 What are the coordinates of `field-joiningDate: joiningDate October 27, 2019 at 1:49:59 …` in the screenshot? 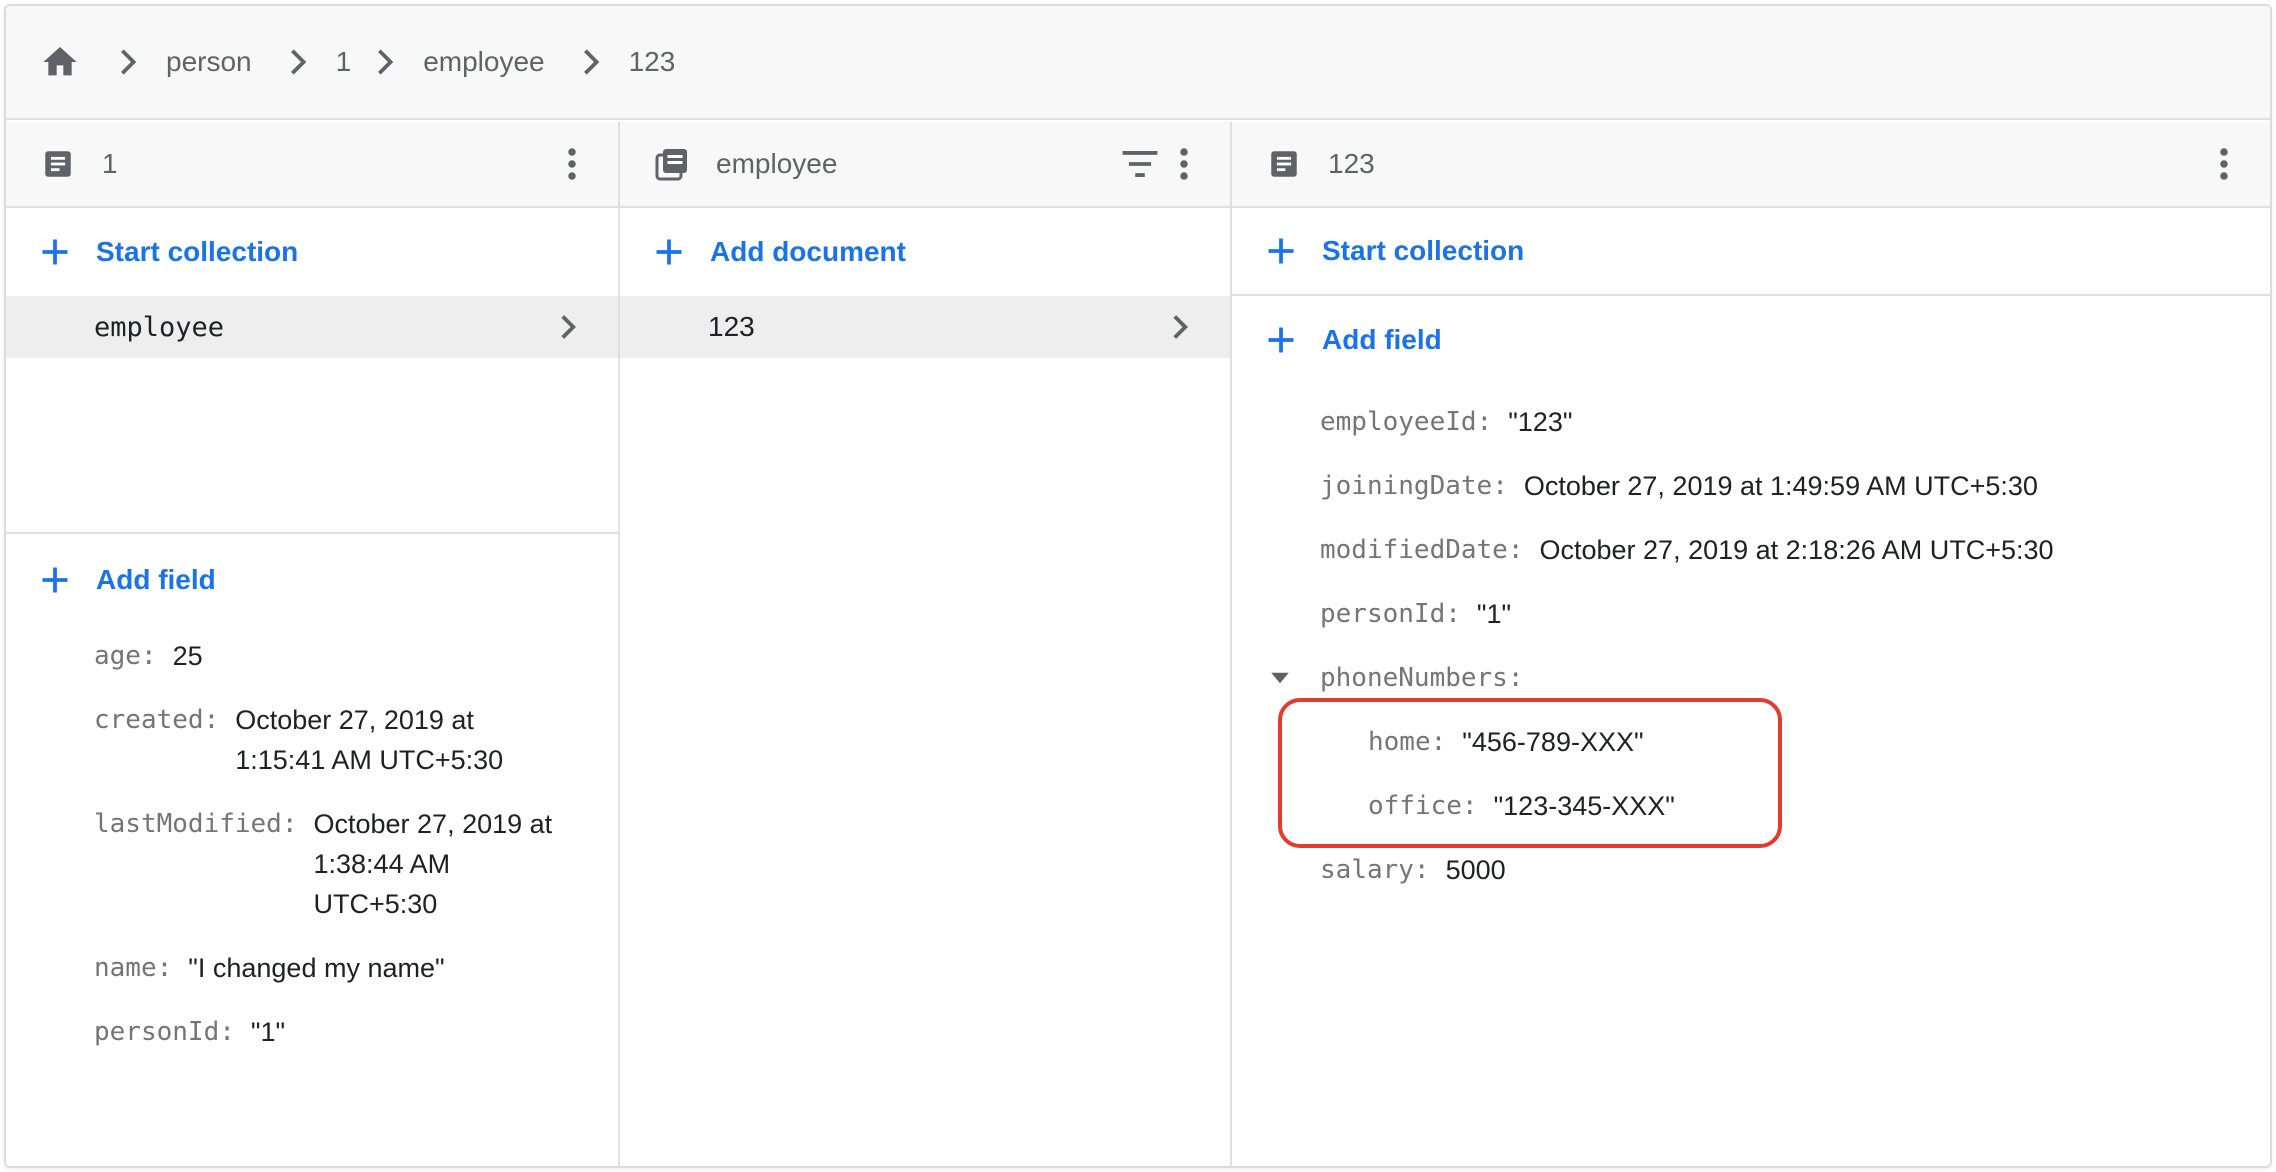 It's located at (1679, 486).